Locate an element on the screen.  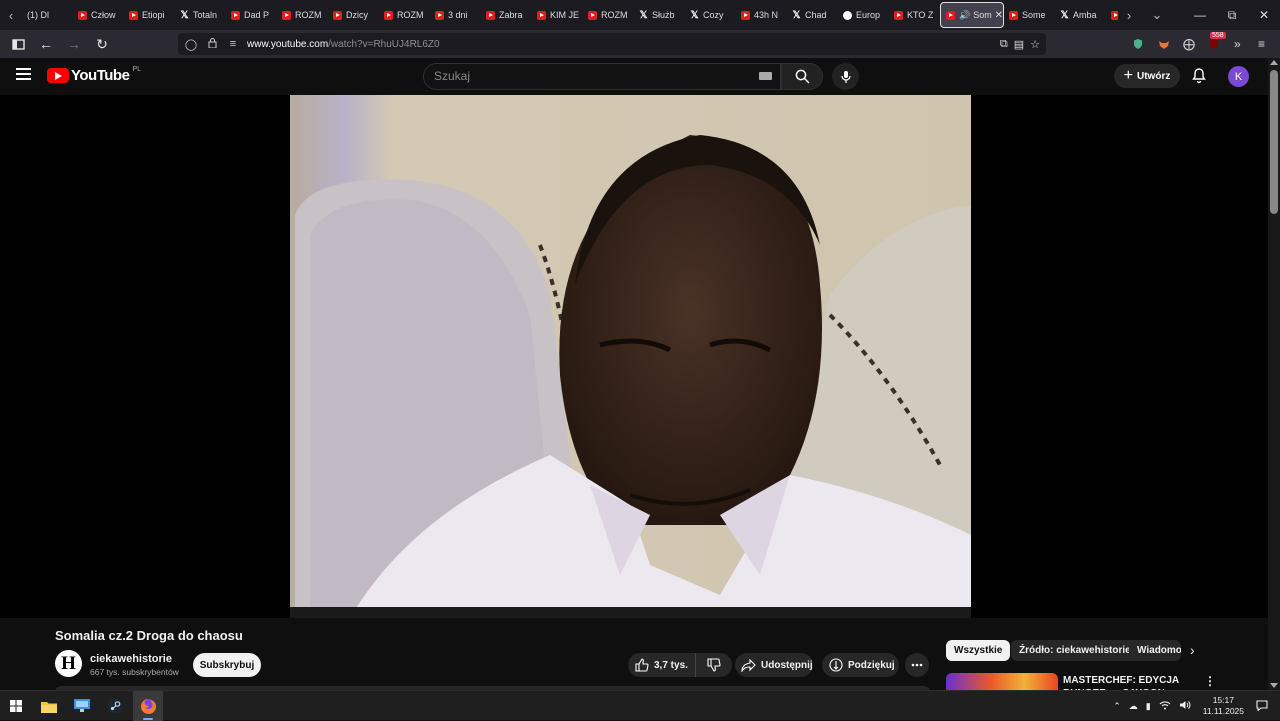
dislike-button is located at coordinates (714, 665).